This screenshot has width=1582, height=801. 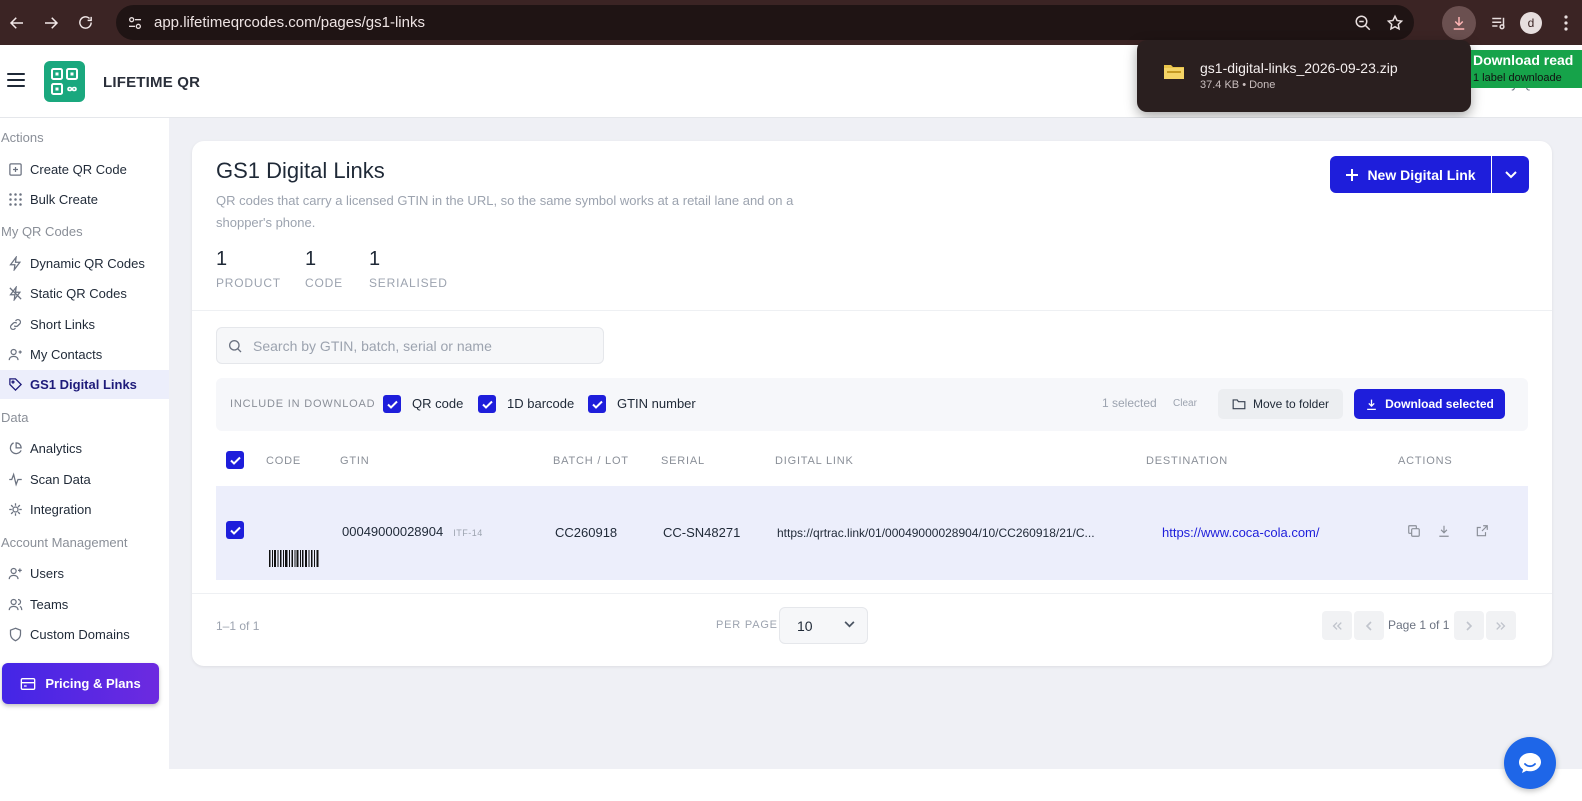 I want to click on column-header-serial: SERIAL, so click(x=683, y=461).